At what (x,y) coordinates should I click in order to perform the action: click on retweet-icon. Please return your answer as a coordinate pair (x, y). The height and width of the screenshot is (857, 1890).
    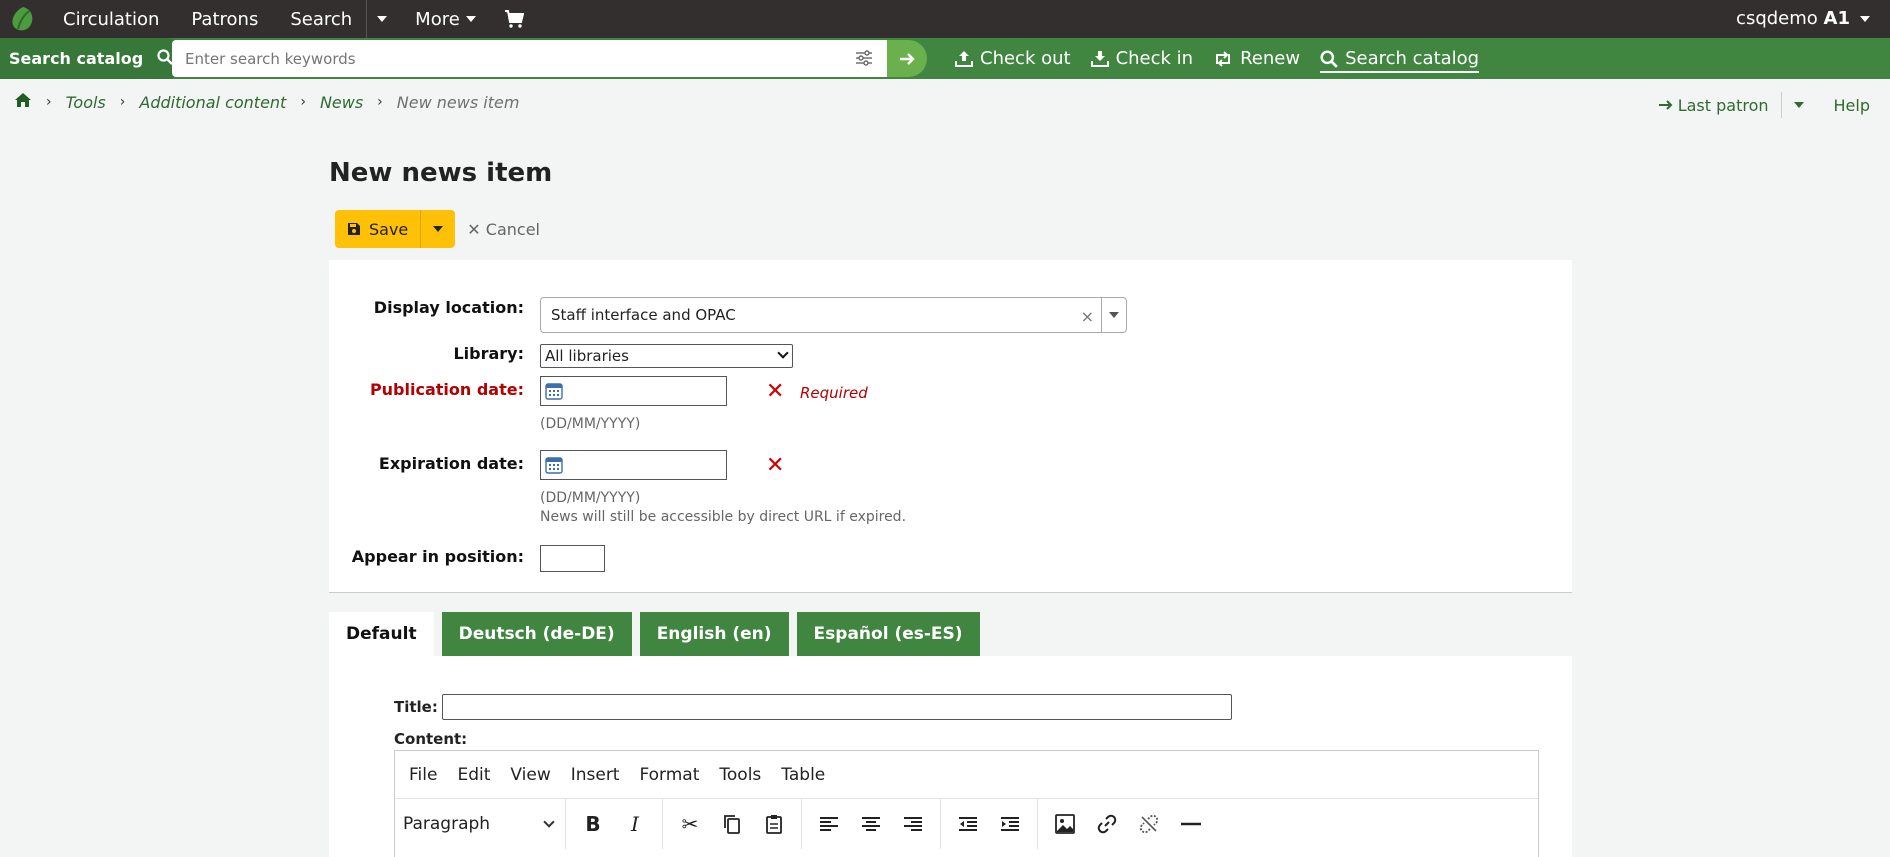
    Looking at the image, I should click on (1223, 58).